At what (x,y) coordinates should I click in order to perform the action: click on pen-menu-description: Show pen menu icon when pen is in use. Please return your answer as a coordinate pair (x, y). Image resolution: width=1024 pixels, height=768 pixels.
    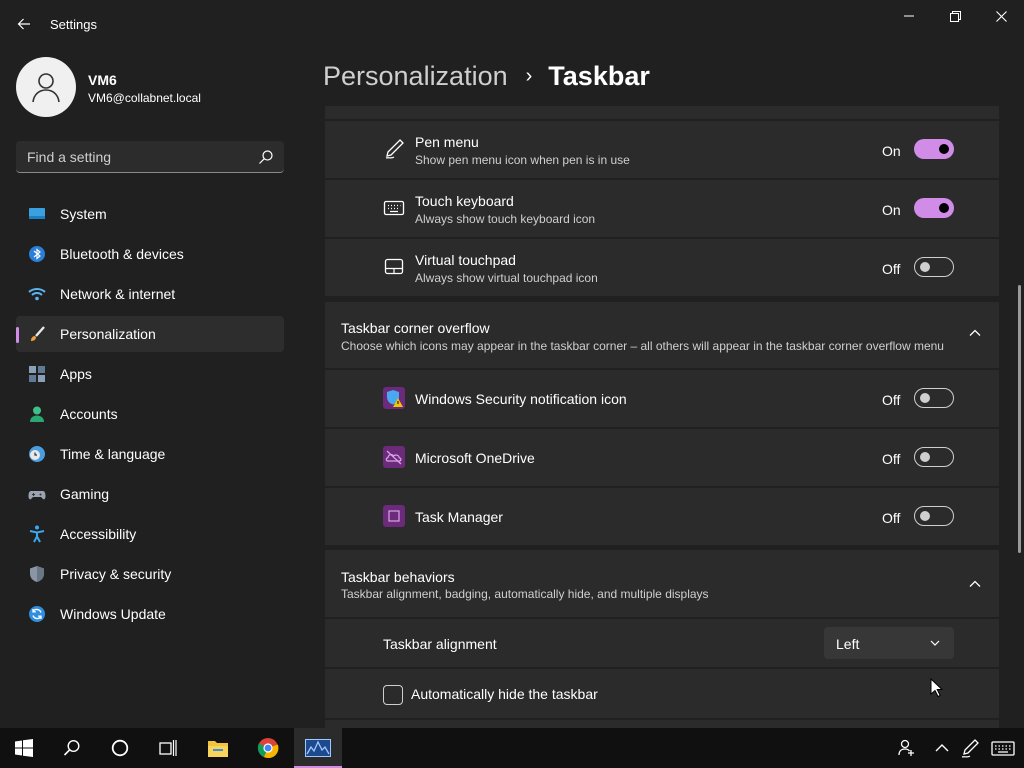
    Looking at the image, I should click on (522, 160).